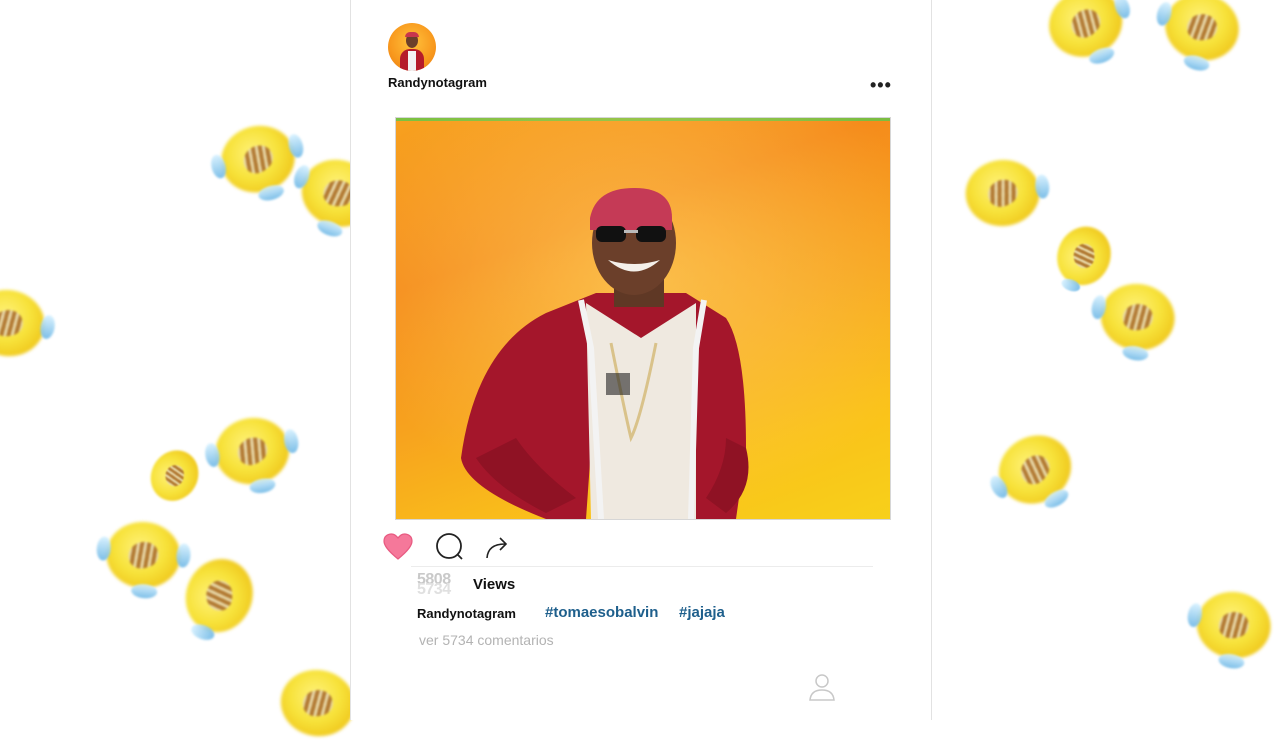 Image resolution: width=1280 pixels, height=750 pixels. Describe the element at coordinates (449, 547) in the screenshot. I see `comment-icon` at that location.